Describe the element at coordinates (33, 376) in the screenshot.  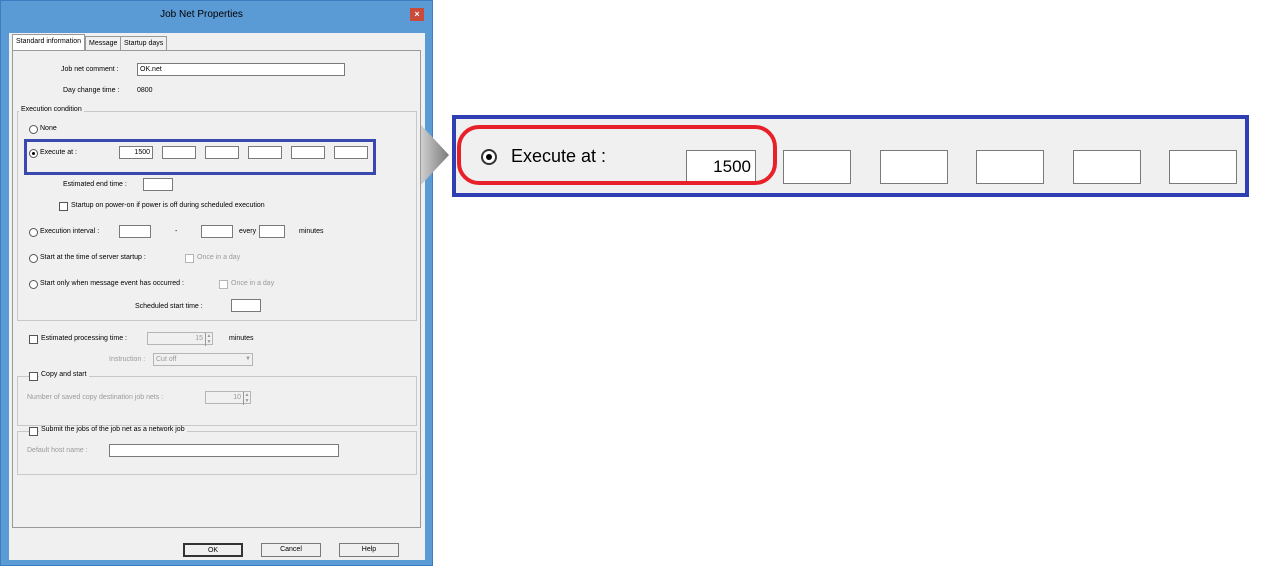
I see `copy-start-checkbox` at that location.